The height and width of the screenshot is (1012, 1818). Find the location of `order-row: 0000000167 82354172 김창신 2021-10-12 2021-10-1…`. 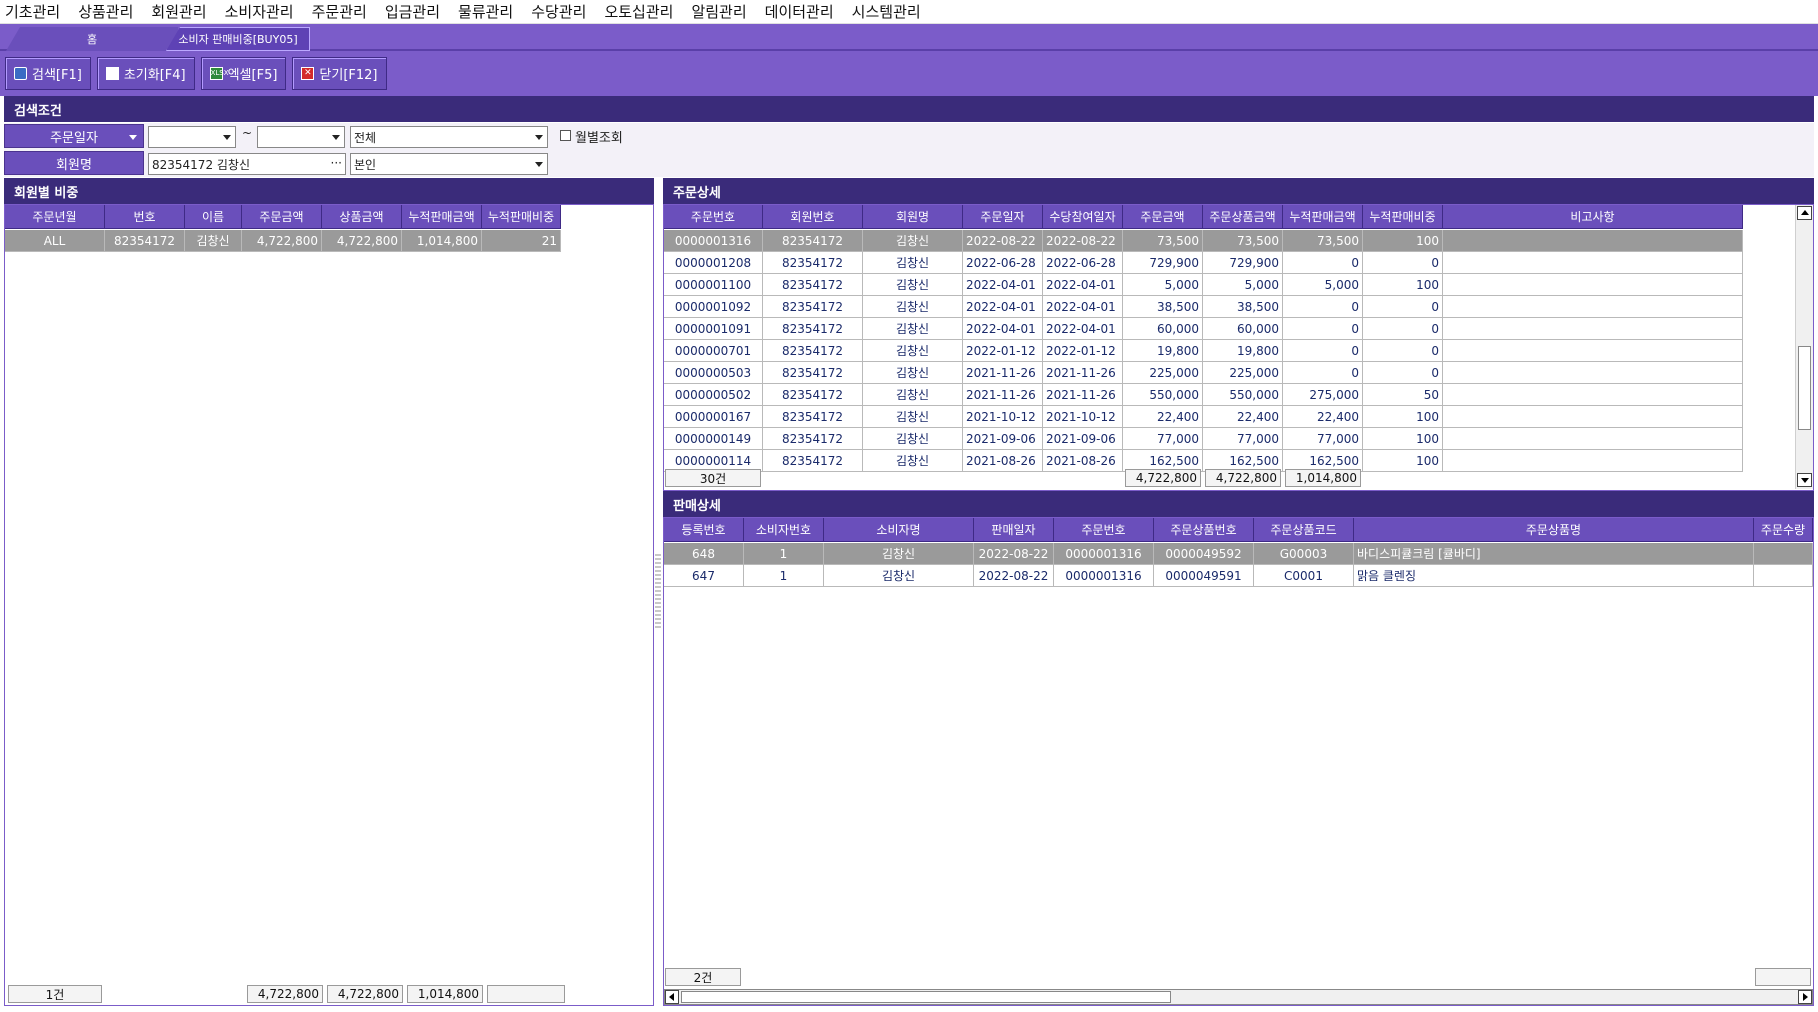

order-row: 0000000167 82354172 김창신 2021-10-12 2021-10-1… is located at coordinates (1203, 417).